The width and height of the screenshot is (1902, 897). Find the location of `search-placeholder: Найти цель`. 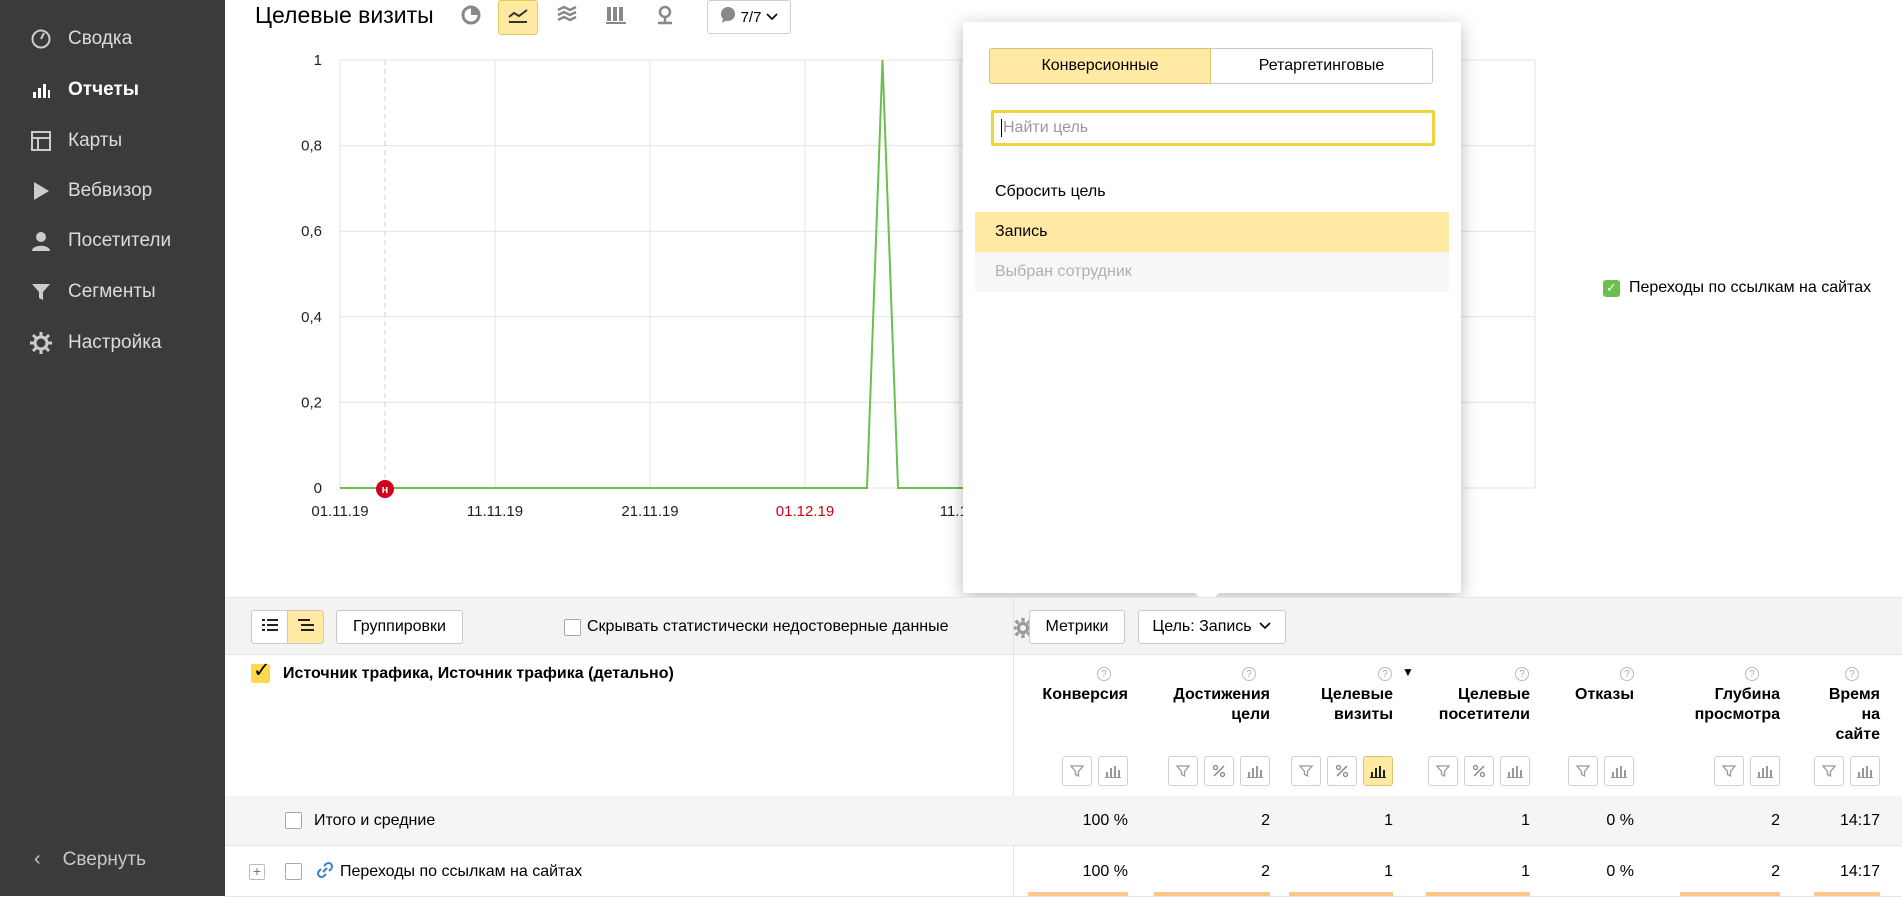

search-placeholder: Найти цель is located at coordinates (1046, 127).